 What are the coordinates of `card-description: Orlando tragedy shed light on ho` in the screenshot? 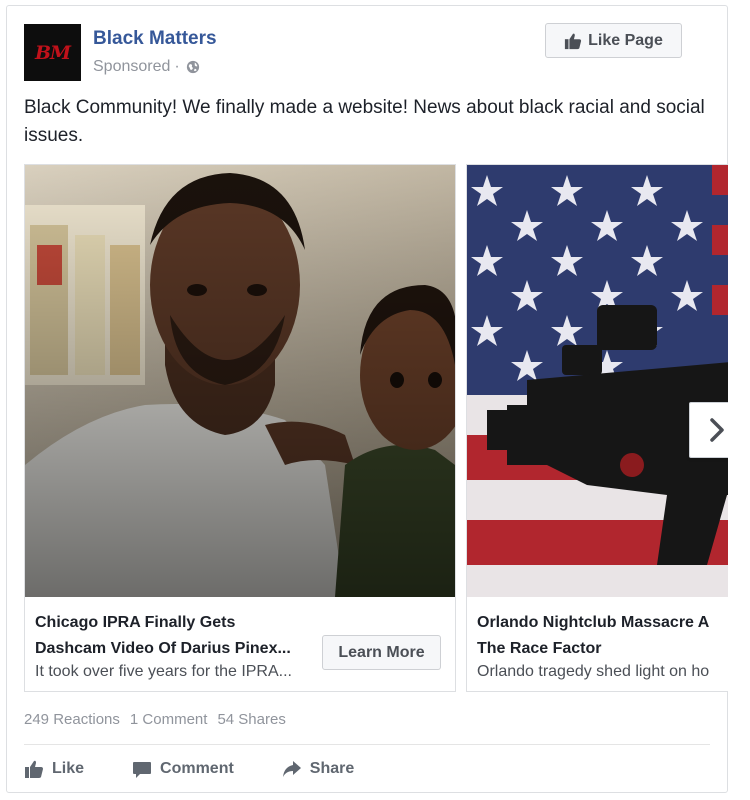 It's located at (593, 671).